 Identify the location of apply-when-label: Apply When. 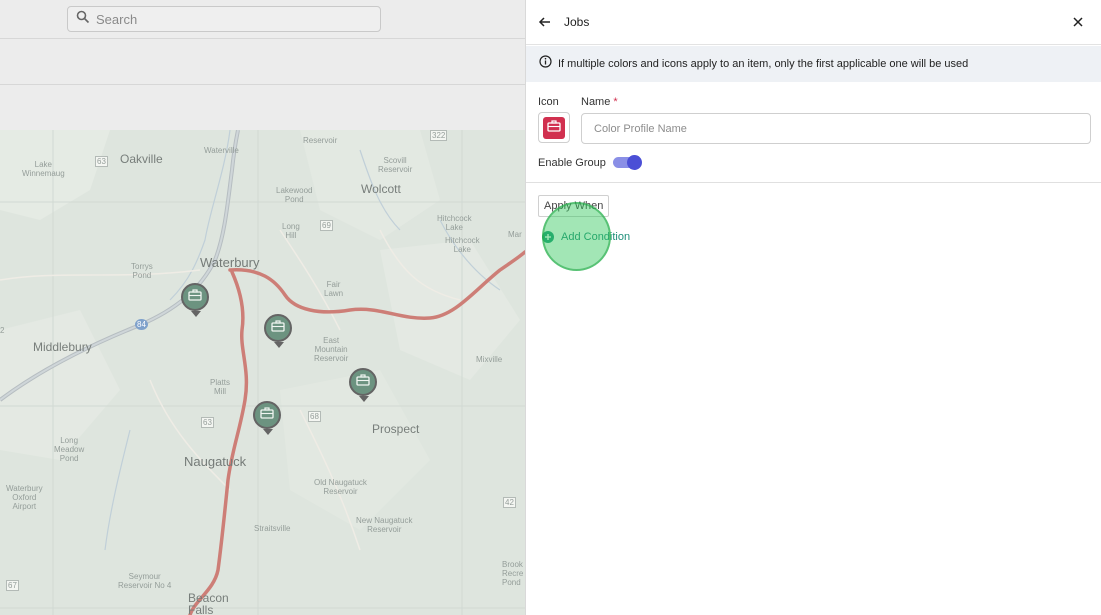
(574, 206).